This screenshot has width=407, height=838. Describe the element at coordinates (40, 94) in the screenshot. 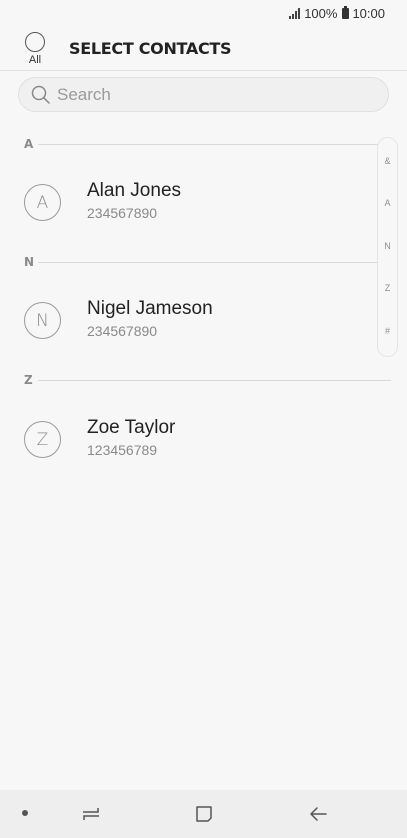

I see `search-icon` at that location.